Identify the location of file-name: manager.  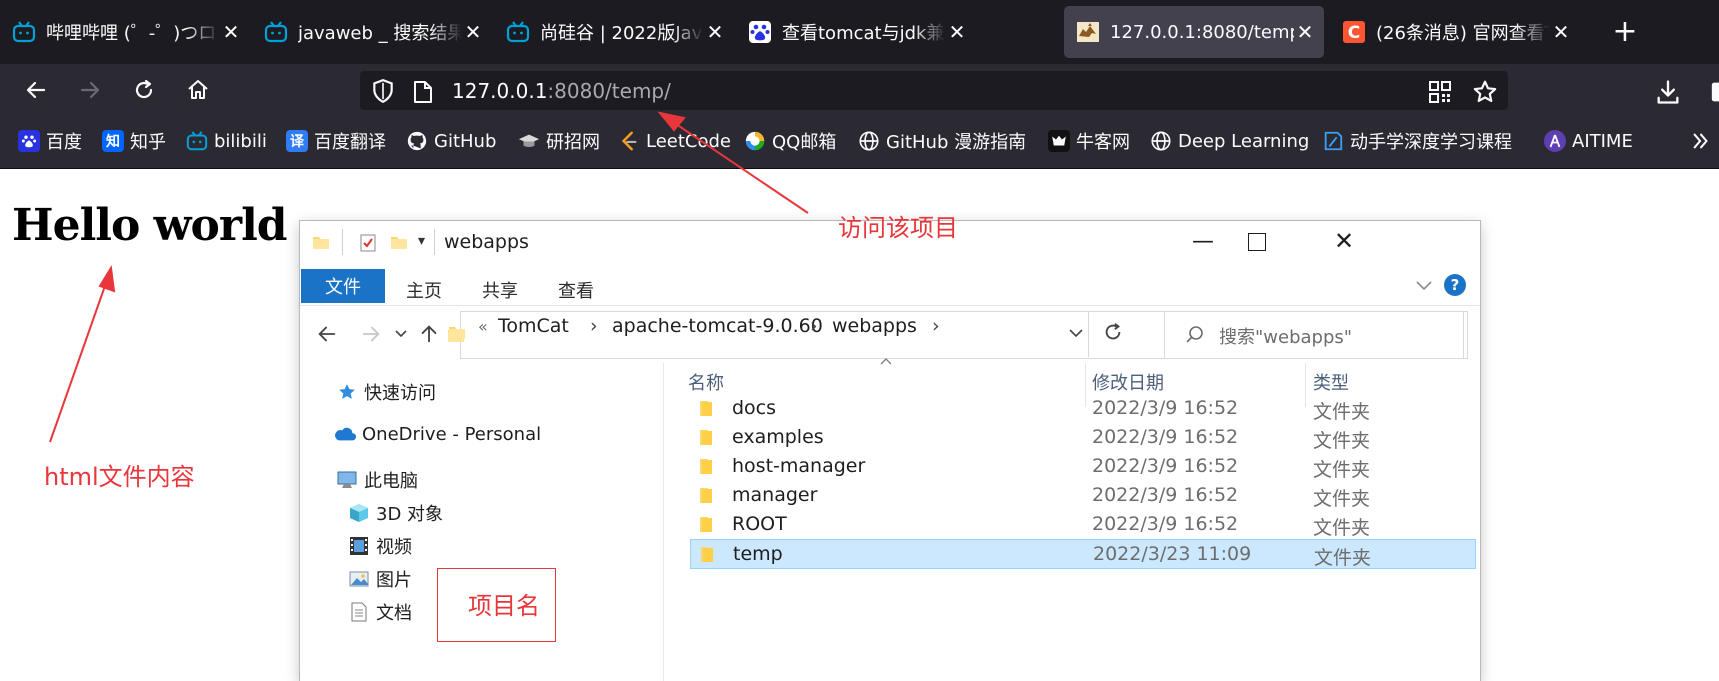
(775, 495).